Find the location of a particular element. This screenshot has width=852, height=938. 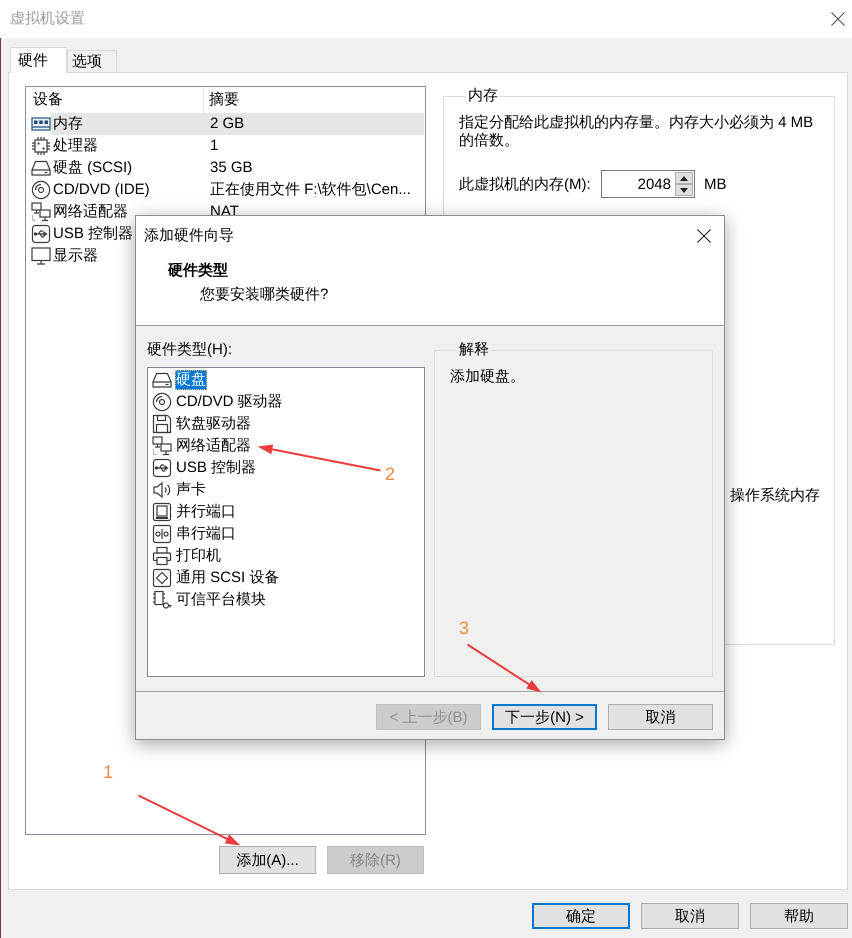

device-name: 处理器 is located at coordinates (75, 146).